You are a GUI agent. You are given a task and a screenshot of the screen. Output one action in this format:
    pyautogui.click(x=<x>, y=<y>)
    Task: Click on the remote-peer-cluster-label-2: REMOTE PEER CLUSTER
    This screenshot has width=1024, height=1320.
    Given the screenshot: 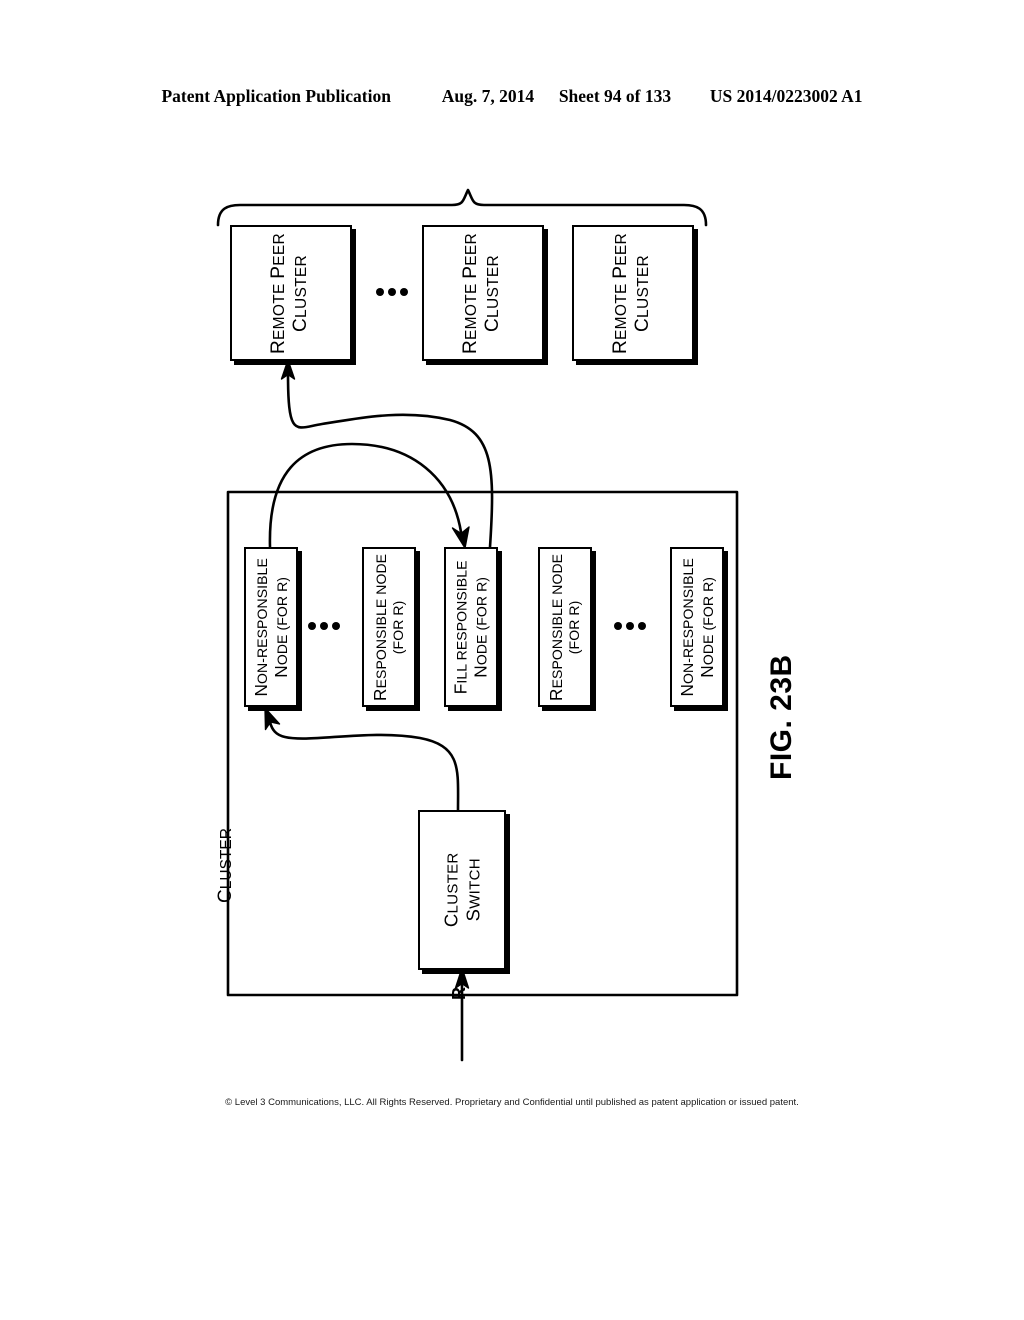 What is the action you would take?
    pyautogui.click(x=482, y=293)
    